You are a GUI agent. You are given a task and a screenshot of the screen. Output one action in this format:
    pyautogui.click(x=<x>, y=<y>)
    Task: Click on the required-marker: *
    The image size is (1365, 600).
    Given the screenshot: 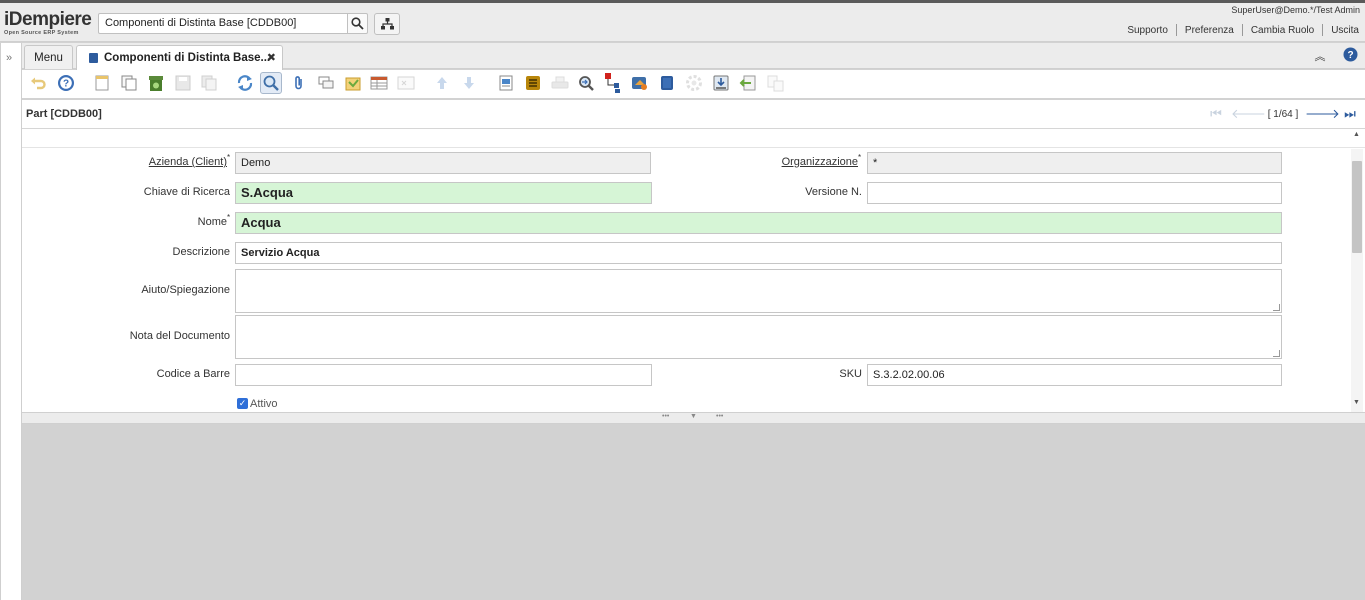 What is the action you would take?
    pyautogui.click(x=860, y=157)
    